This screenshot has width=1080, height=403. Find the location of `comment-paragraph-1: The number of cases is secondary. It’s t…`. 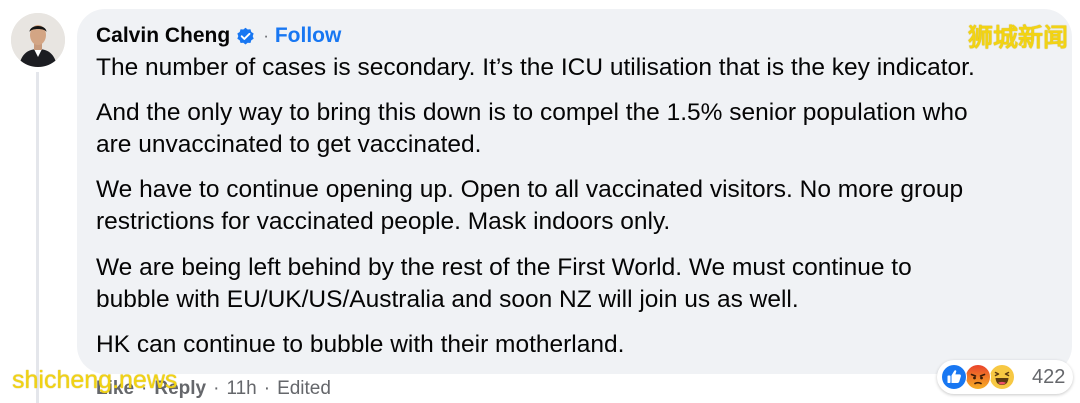

comment-paragraph-1: The number of cases is secondary. It’s t… is located at coordinates (576, 68).